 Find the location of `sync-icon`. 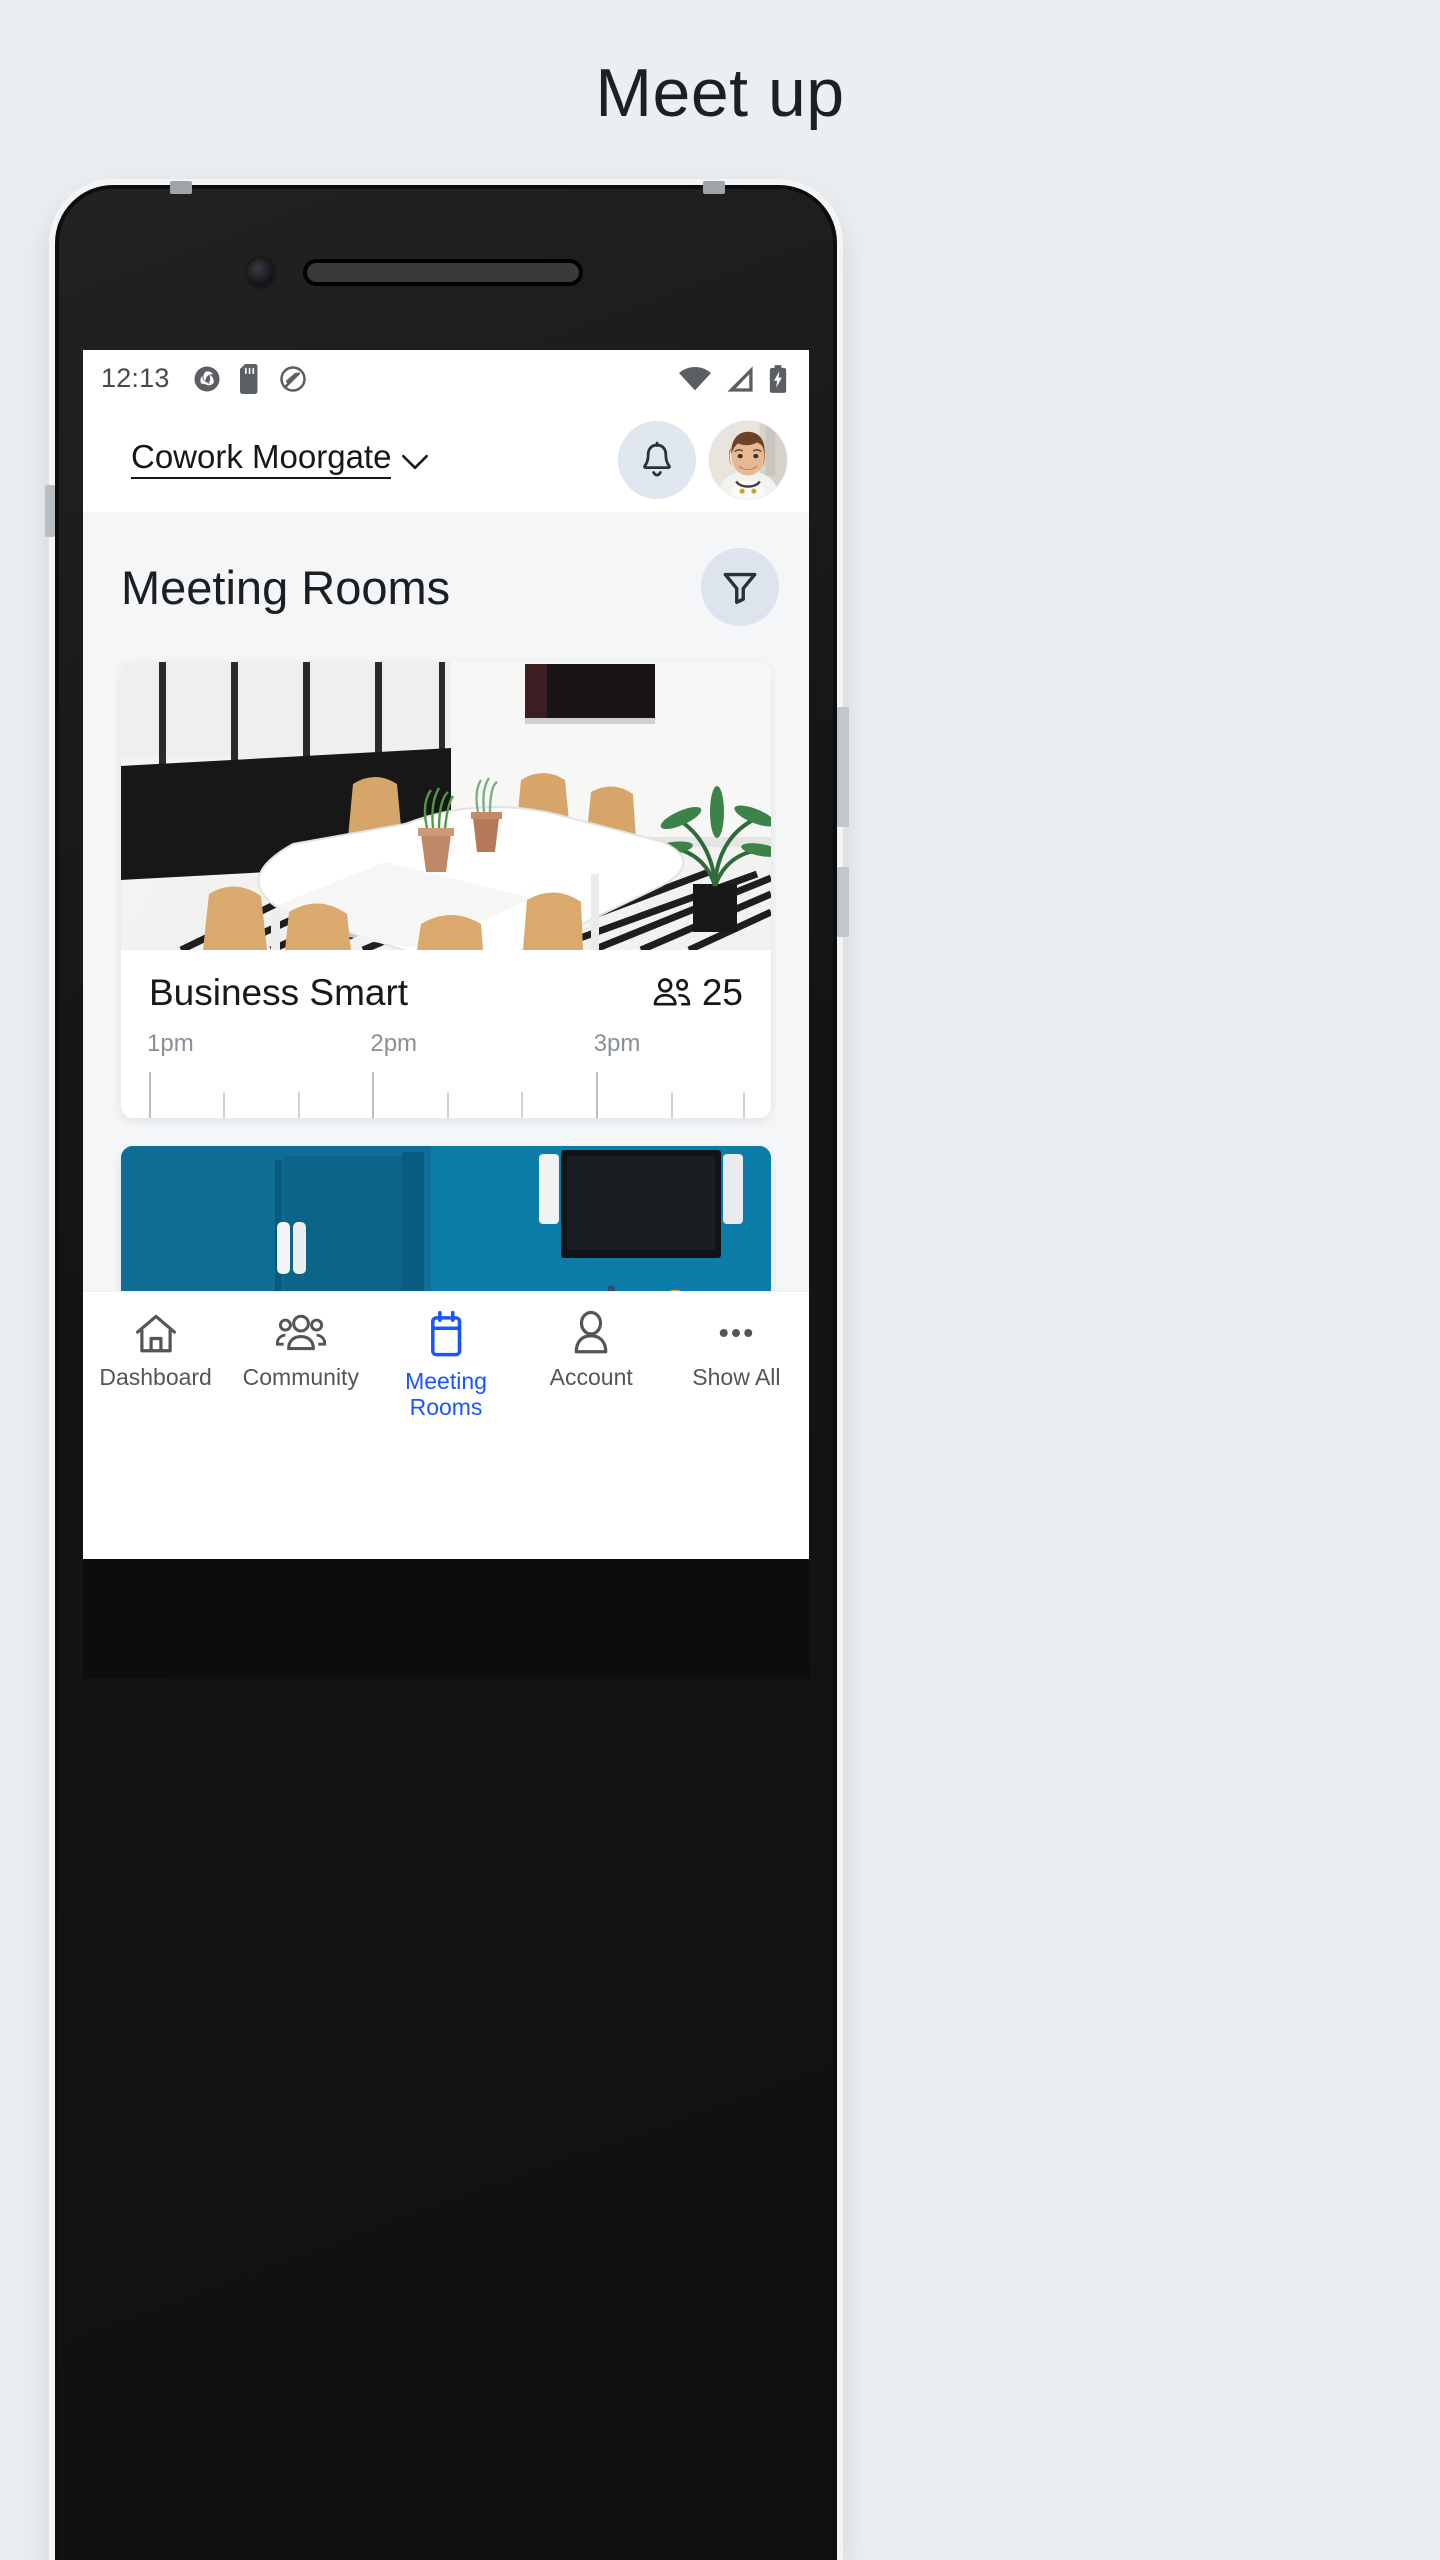

sync-icon is located at coordinates (207, 378).